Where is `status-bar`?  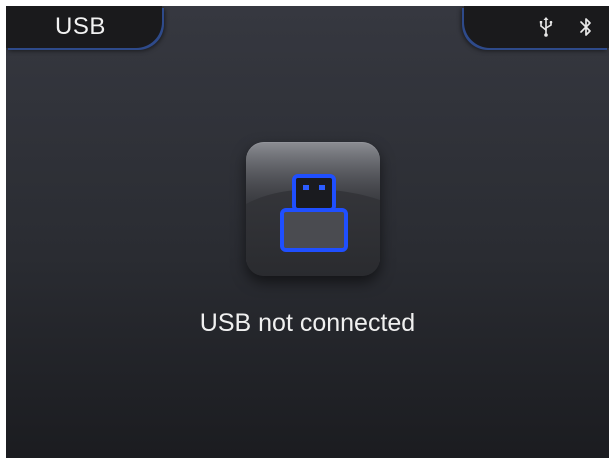 status-bar is located at coordinates (536, 27).